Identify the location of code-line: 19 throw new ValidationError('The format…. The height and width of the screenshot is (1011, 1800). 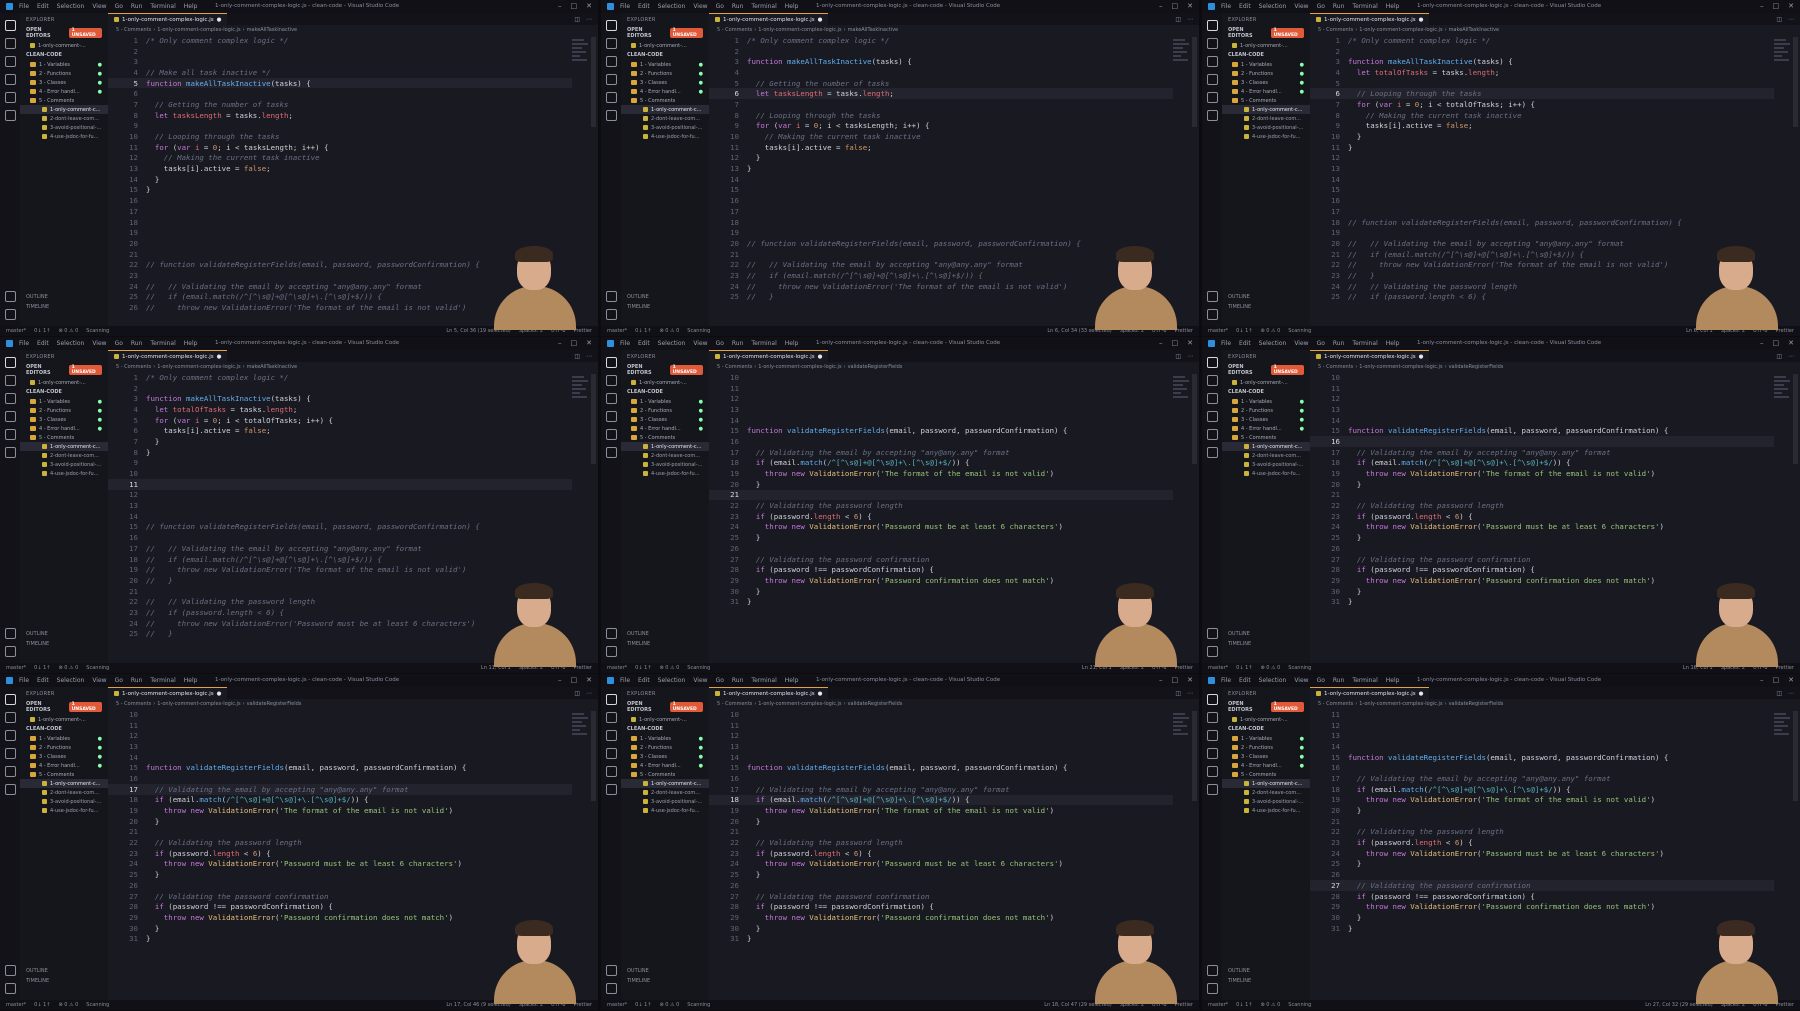
(340, 810).